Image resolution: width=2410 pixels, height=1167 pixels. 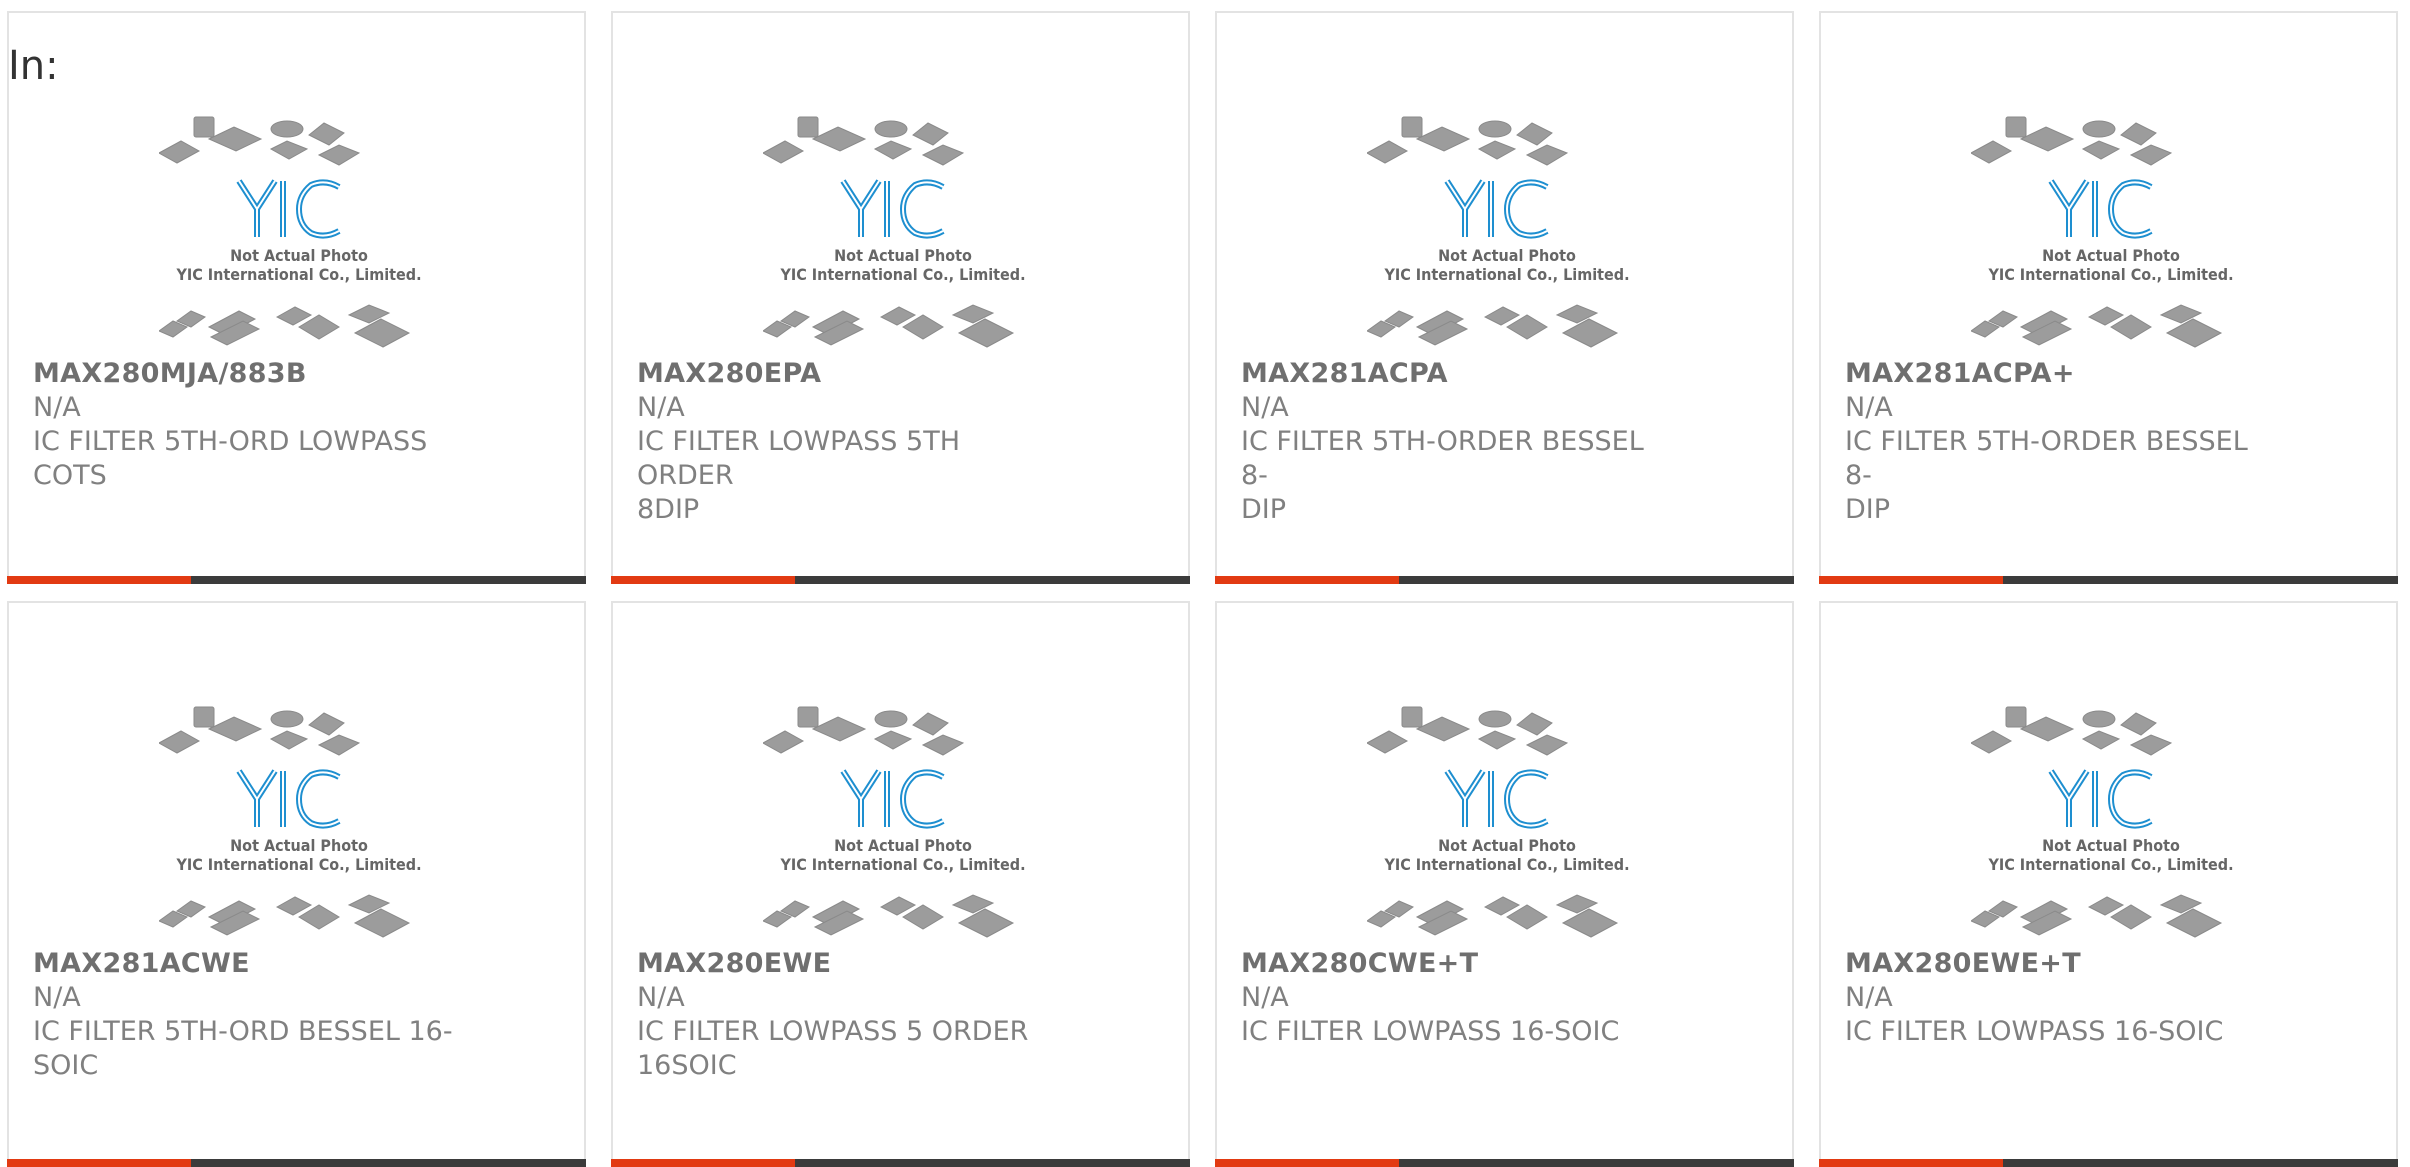 What do you see at coordinates (1451, 374) in the screenshot?
I see `part-number-link: MAX281ACPA` at bounding box center [1451, 374].